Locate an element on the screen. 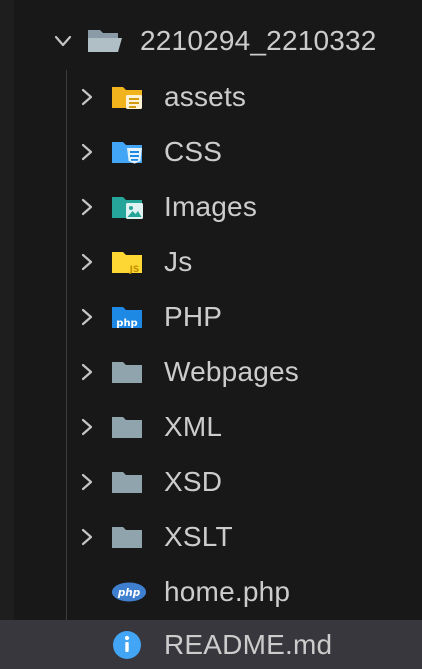 The width and height of the screenshot is (422, 669). tree-folder-xml: XML is located at coordinates (211, 427).